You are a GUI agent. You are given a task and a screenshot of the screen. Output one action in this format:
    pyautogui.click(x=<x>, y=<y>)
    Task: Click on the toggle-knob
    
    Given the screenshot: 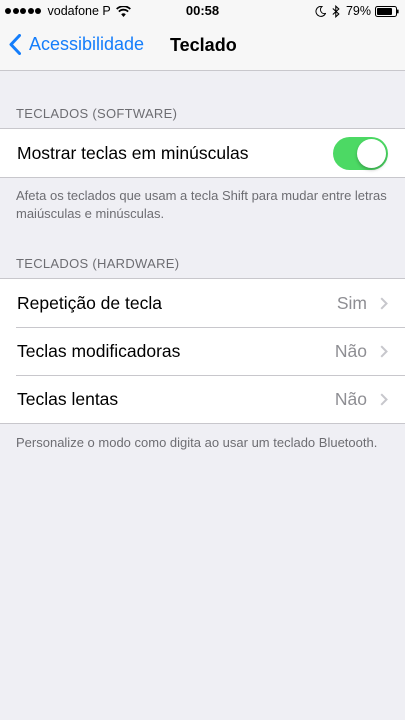 What is the action you would take?
    pyautogui.click(x=371, y=153)
    